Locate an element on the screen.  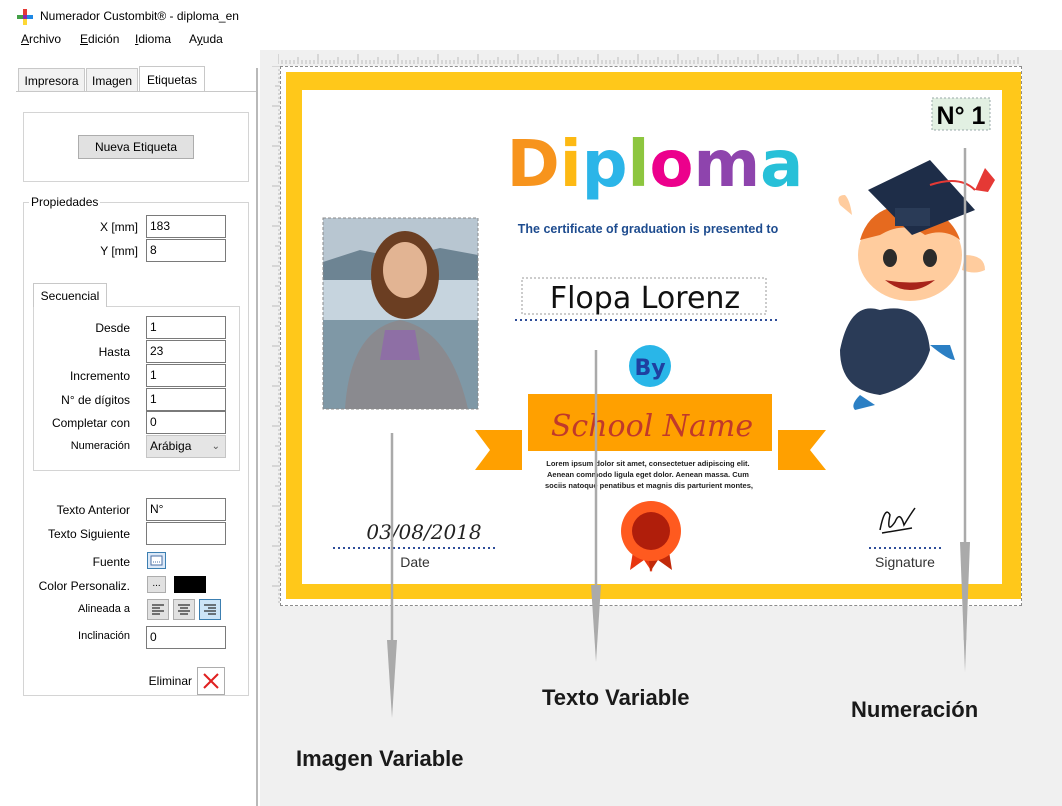
ribbon-right-tail is located at coordinates (802, 450).